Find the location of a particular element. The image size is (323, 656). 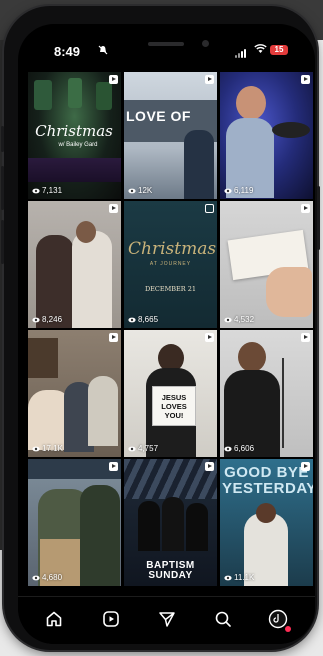

home-icon is located at coordinates (54, 619).